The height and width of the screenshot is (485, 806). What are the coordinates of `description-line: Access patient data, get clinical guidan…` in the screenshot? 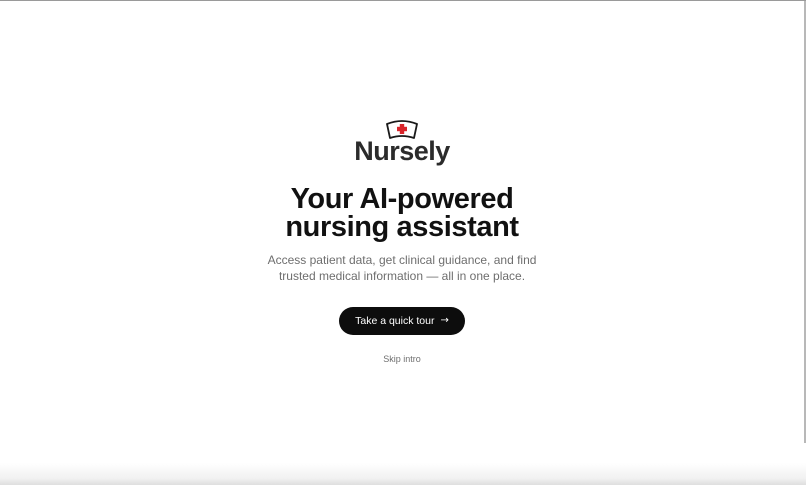 It's located at (402, 260).